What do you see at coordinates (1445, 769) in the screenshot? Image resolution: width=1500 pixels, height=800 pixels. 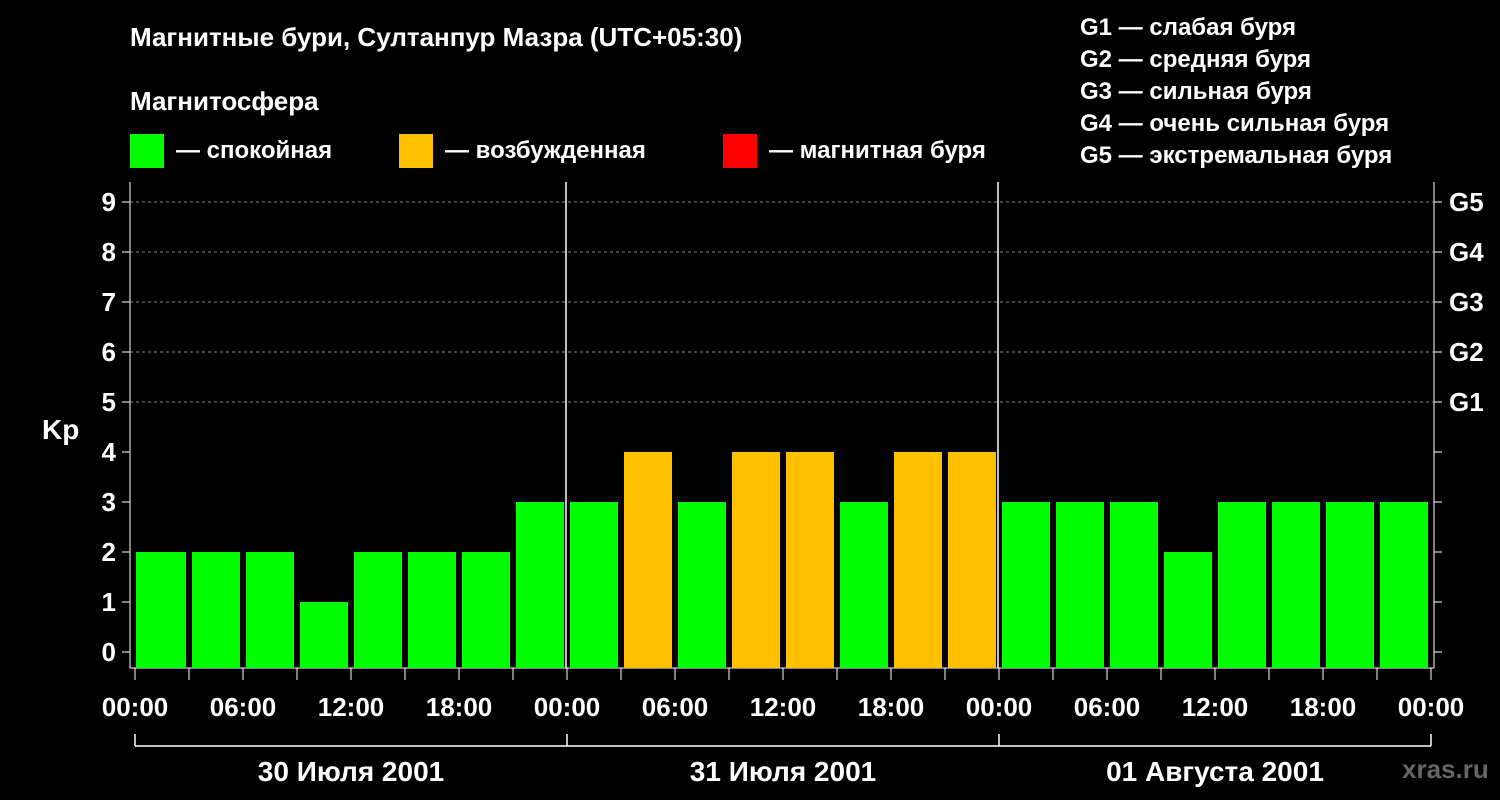 I see `watermark: xras.ru` at bounding box center [1445, 769].